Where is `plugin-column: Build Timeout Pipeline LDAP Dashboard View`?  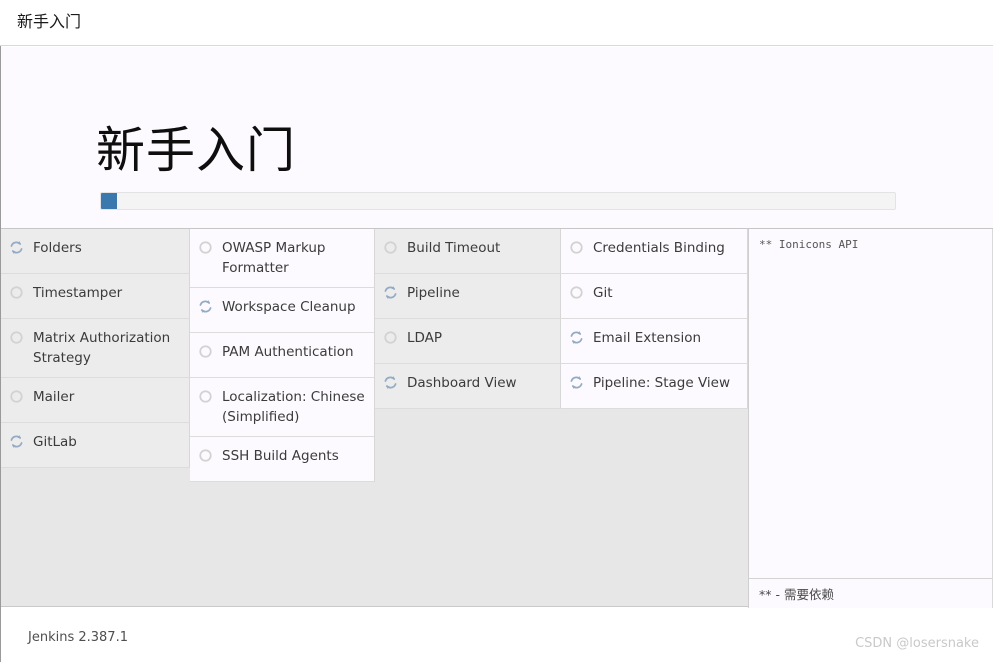
plugin-column: Build Timeout Pipeline LDAP Dashboard View is located at coordinates (468, 319).